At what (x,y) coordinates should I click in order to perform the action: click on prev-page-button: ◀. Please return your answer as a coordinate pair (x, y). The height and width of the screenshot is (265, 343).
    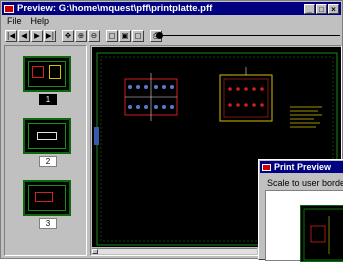
    Looking at the image, I should click on (24, 36).